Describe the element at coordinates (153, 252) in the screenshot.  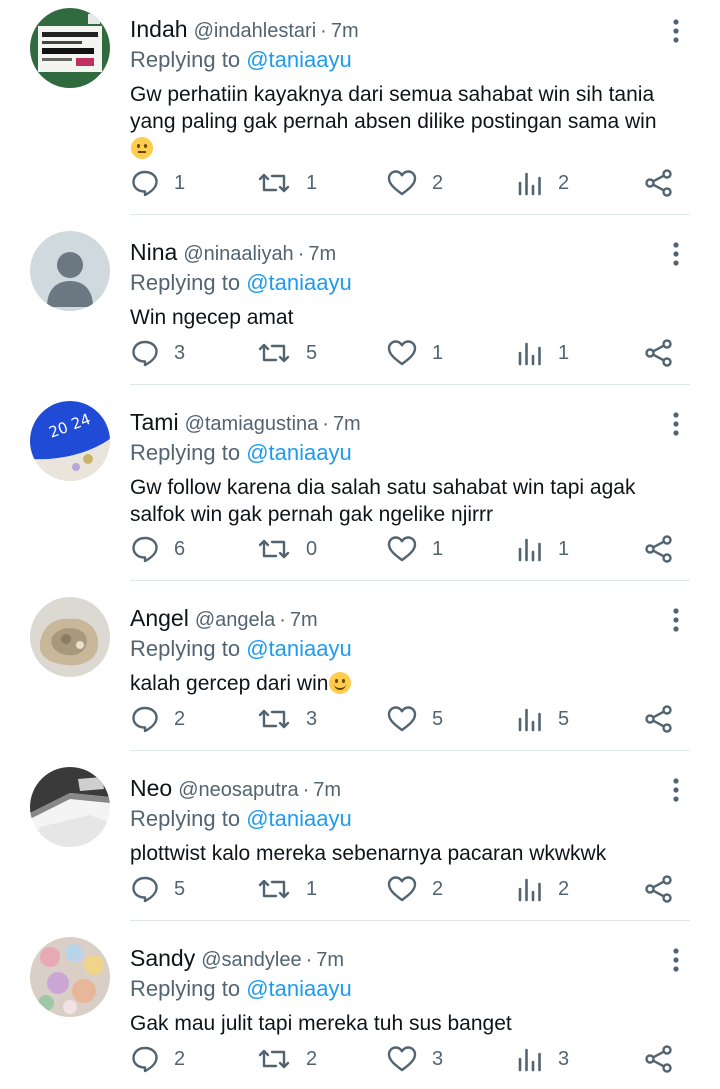
I see `display-name: Nina` at that location.